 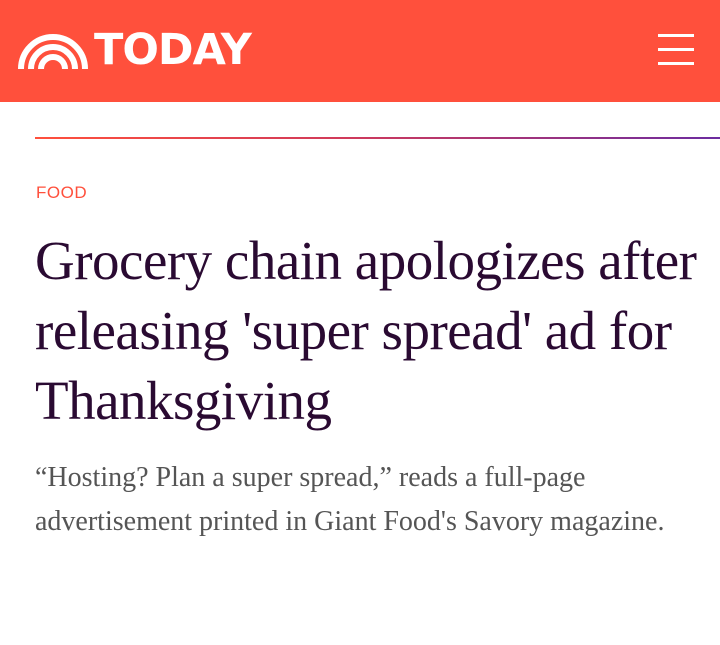 What do you see at coordinates (173, 50) in the screenshot?
I see `logo-wordmark: TODAY` at bounding box center [173, 50].